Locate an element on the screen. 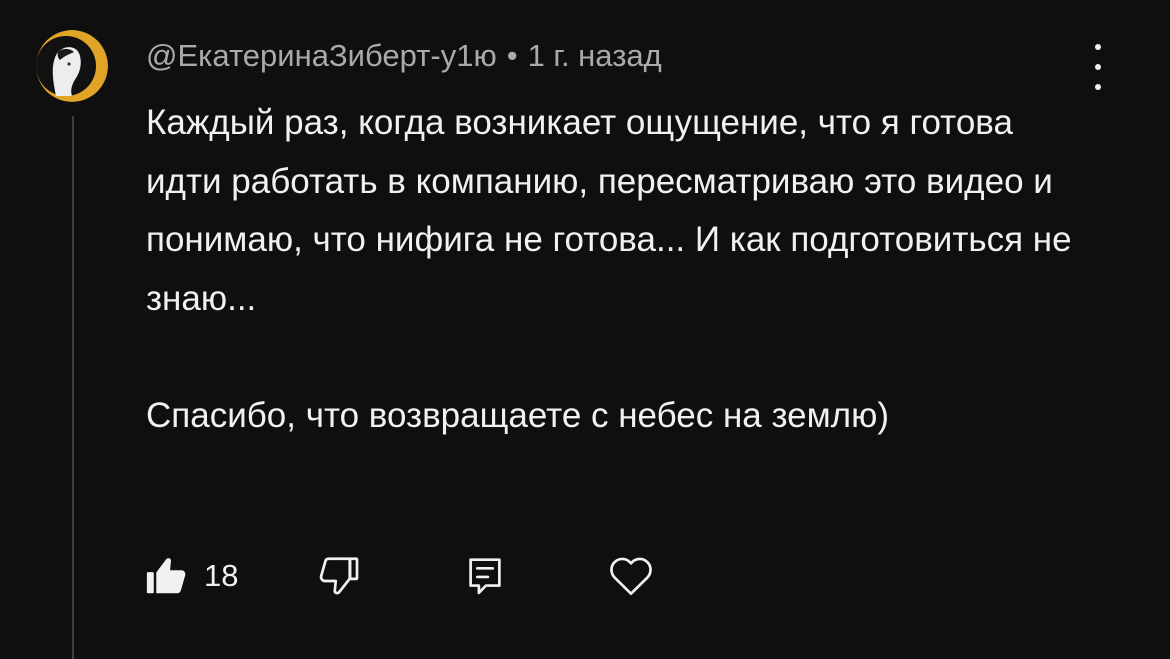 This screenshot has height=659, width=1170. thumb-down-outline-icon is located at coordinates (339, 576).